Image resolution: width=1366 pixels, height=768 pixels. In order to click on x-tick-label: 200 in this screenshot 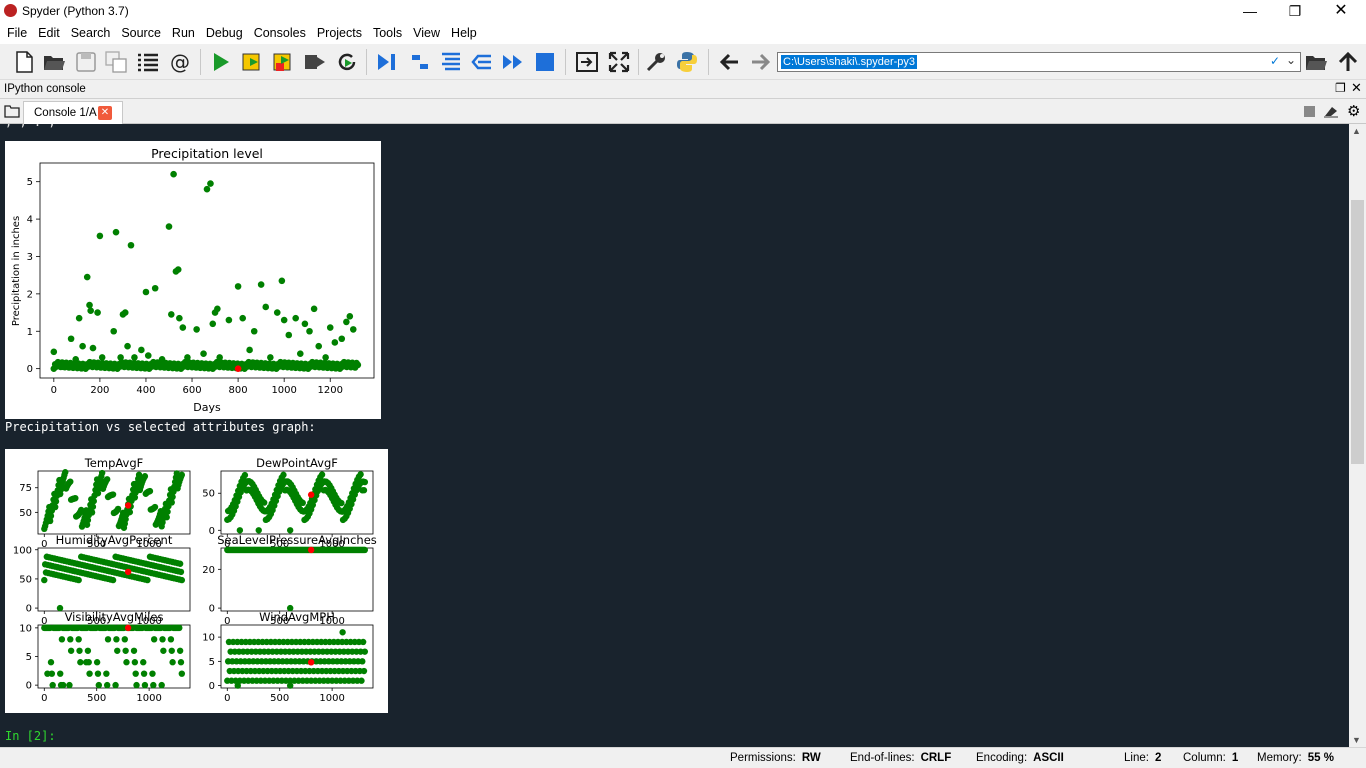, I will do `click(99, 390)`.